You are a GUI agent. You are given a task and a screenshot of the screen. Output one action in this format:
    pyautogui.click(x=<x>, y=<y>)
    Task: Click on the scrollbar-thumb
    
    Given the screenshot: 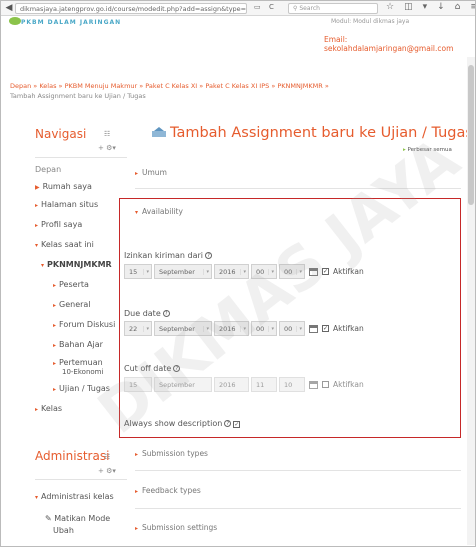 What is the action you would take?
    pyautogui.click(x=471, y=135)
    